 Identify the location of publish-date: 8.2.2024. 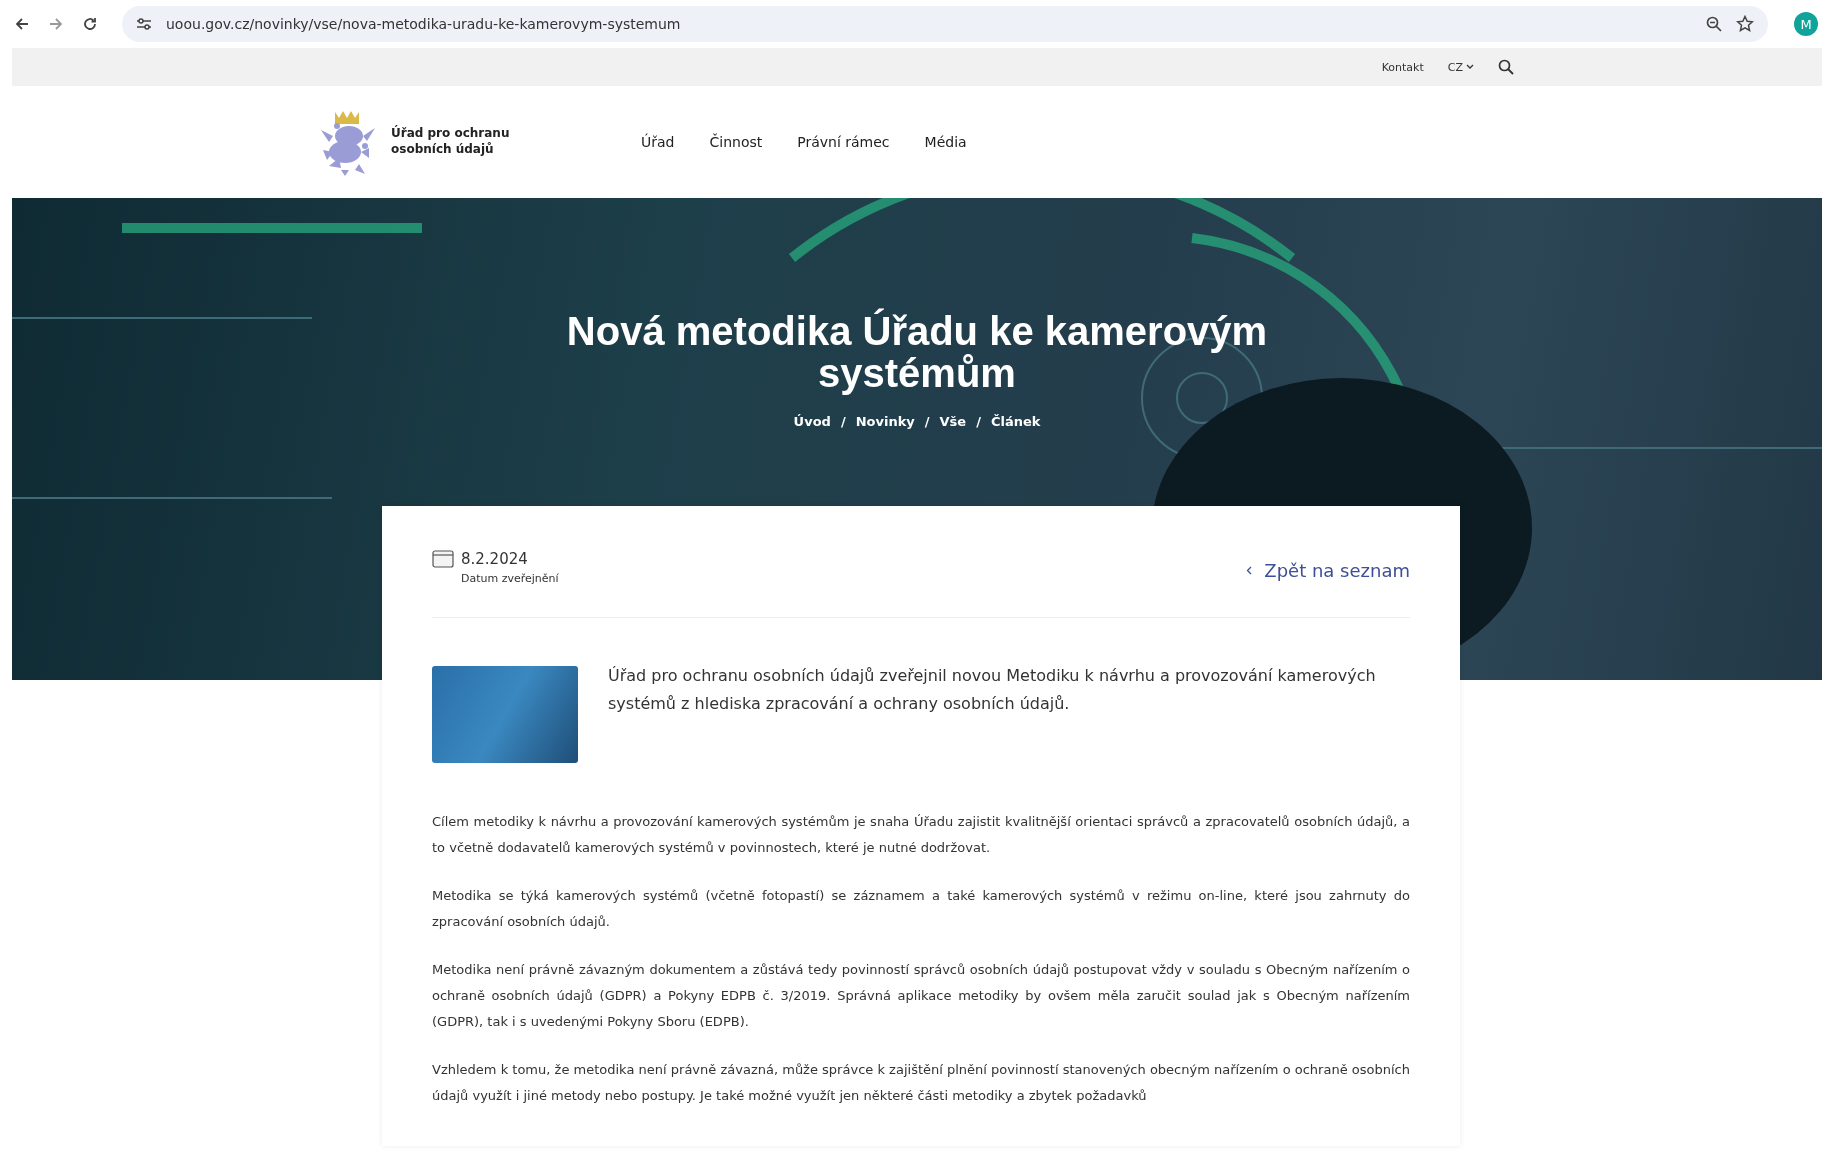
(495, 559).